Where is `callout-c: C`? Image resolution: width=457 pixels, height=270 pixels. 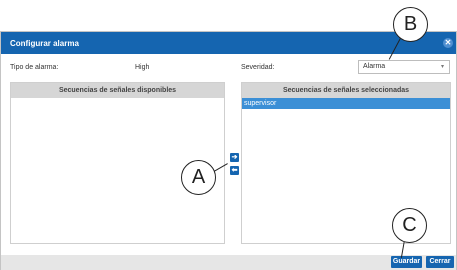
callout-c: C is located at coordinates (409, 225).